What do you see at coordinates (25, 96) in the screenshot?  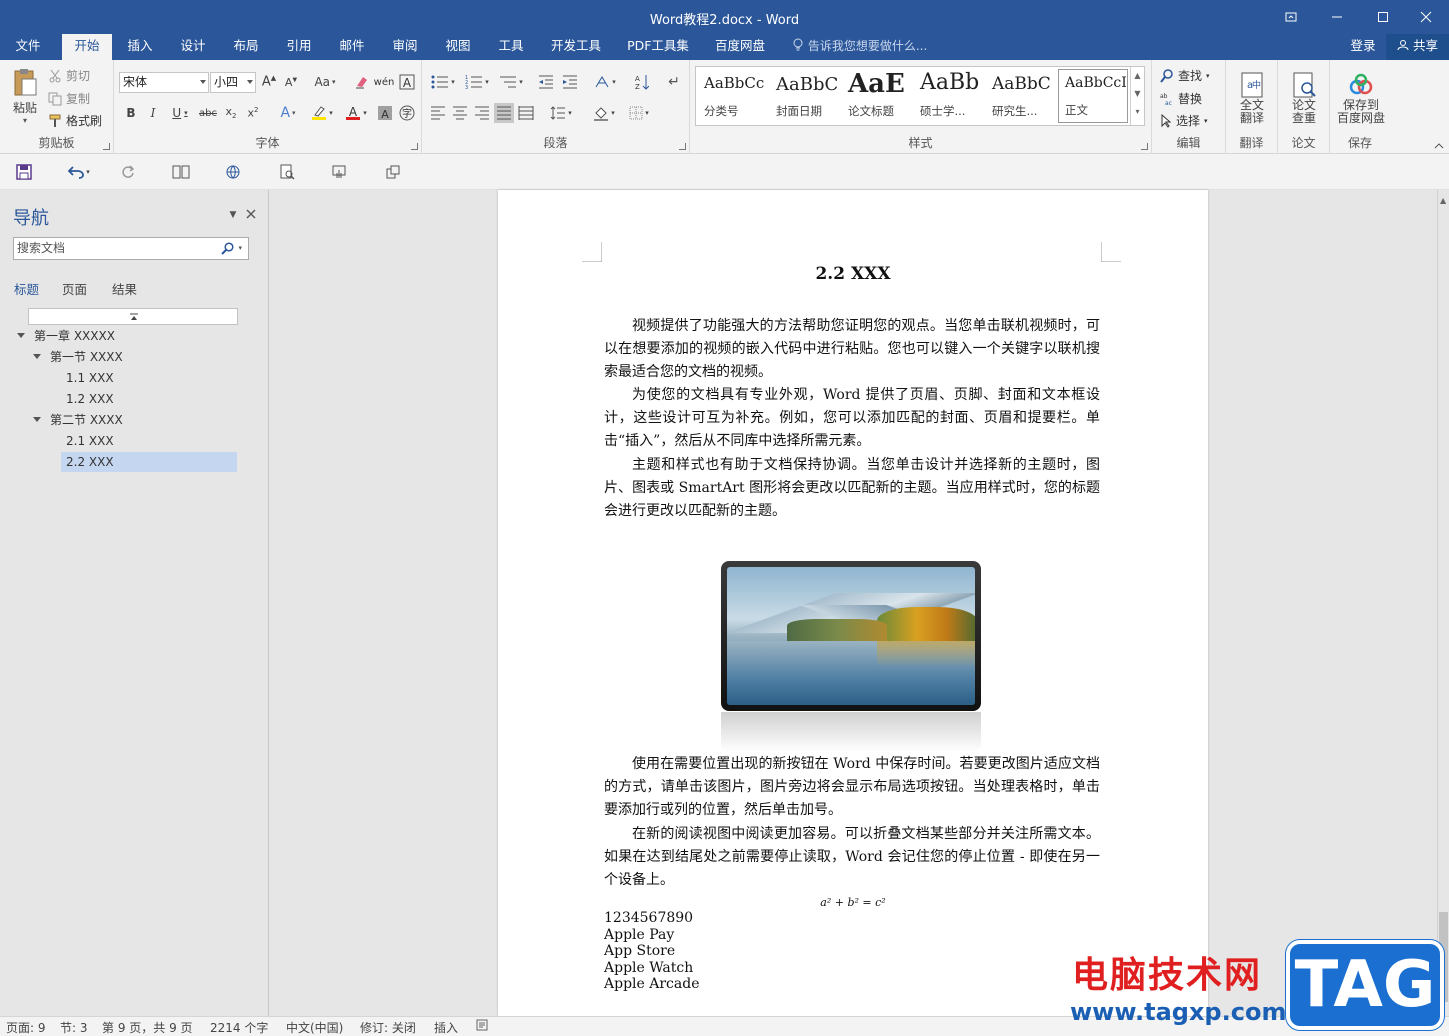 I see `paste-button: 粘贴 ▾` at bounding box center [25, 96].